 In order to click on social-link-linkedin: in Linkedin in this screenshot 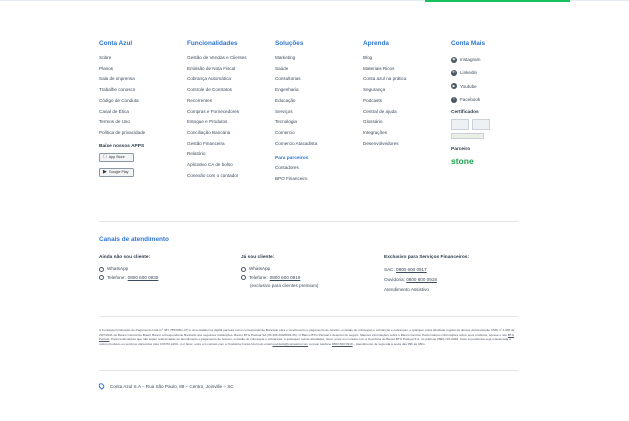, I will do `click(470, 72)`.